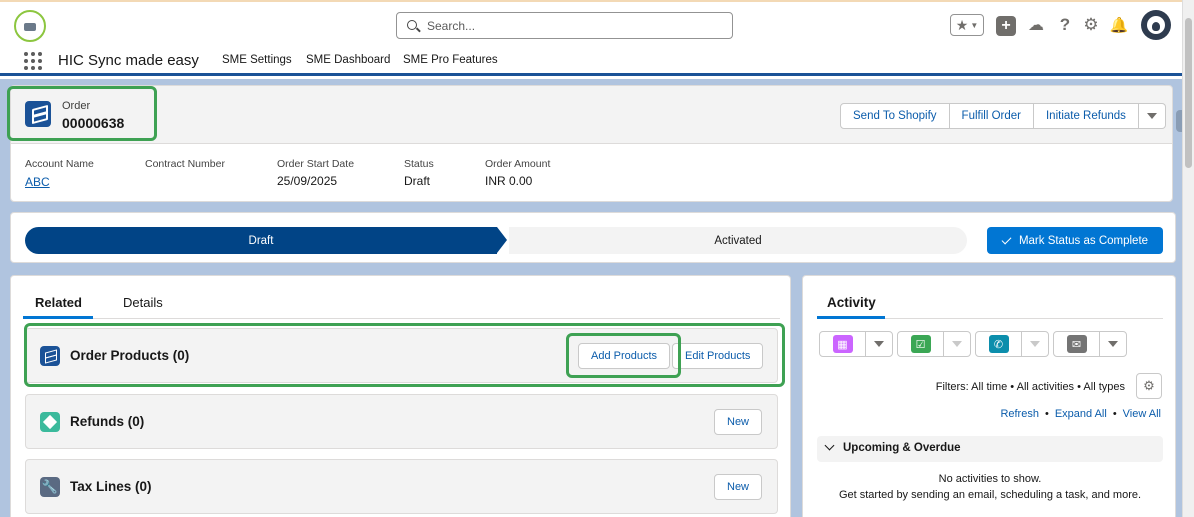 The height and width of the screenshot is (517, 1194). What do you see at coordinates (185, 164) in the screenshot?
I see `field-label-contract-number: Contract Number` at bounding box center [185, 164].